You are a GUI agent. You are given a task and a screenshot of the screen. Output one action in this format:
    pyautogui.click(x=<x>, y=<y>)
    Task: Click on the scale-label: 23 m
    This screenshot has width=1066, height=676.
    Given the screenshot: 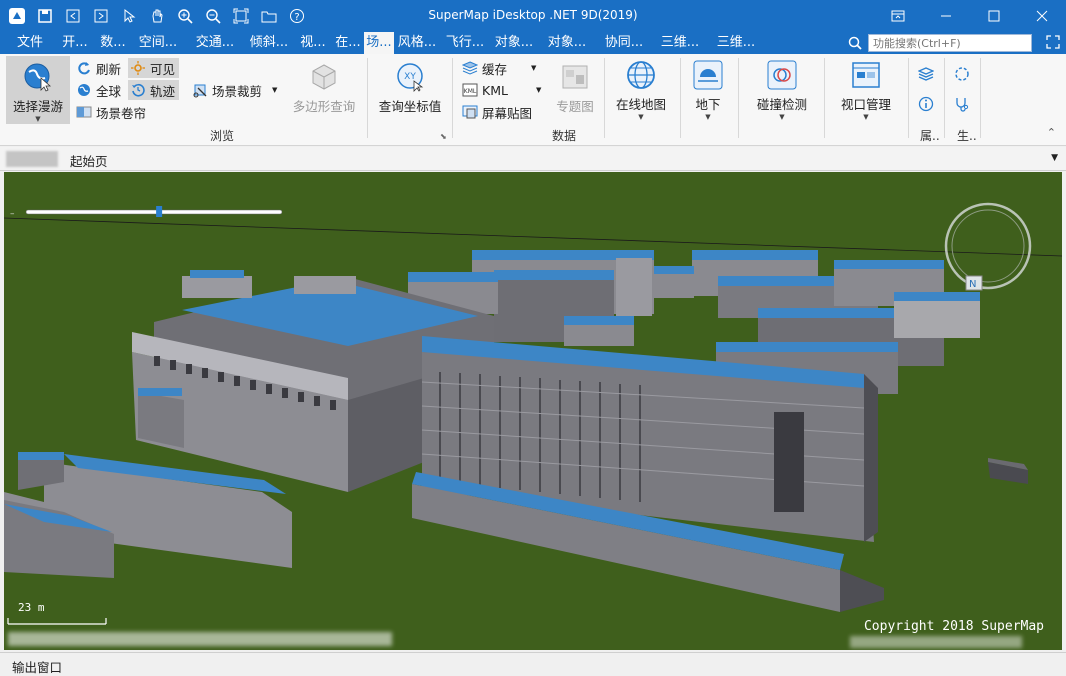 What is the action you would take?
    pyautogui.click(x=31, y=607)
    